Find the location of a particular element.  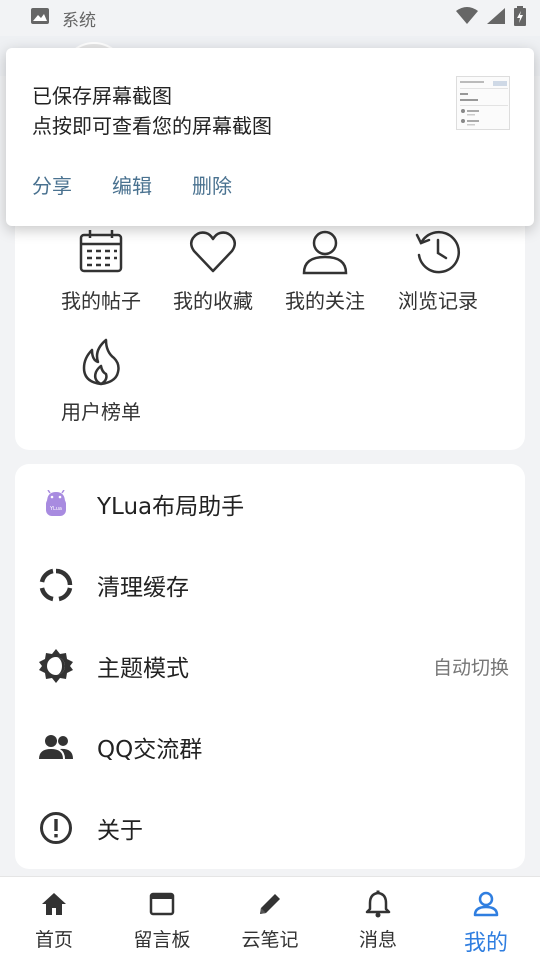

grid-item-leaderboard: 用户榜单 is located at coordinates (101, 388).